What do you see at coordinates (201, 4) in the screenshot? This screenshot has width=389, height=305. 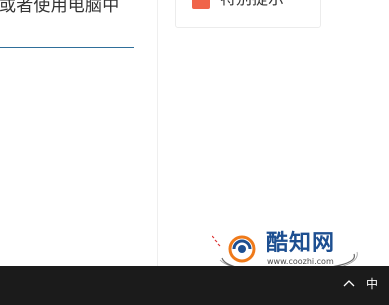 I see `tip-icon` at bounding box center [201, 4].